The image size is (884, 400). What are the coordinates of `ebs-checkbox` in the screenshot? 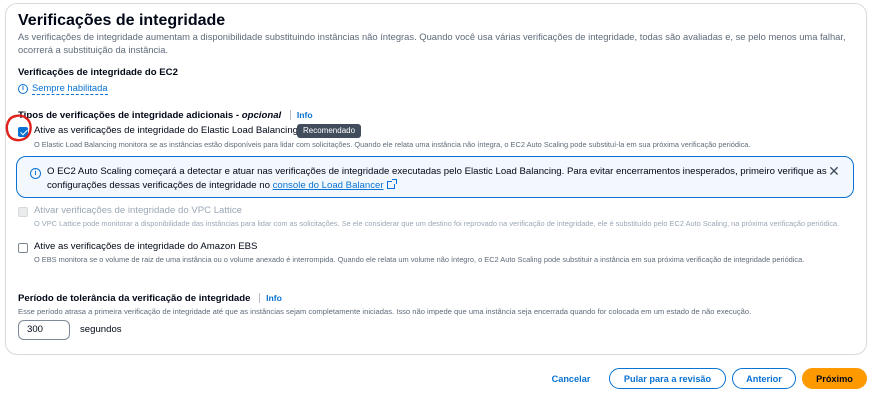 It's located at (23, 248).